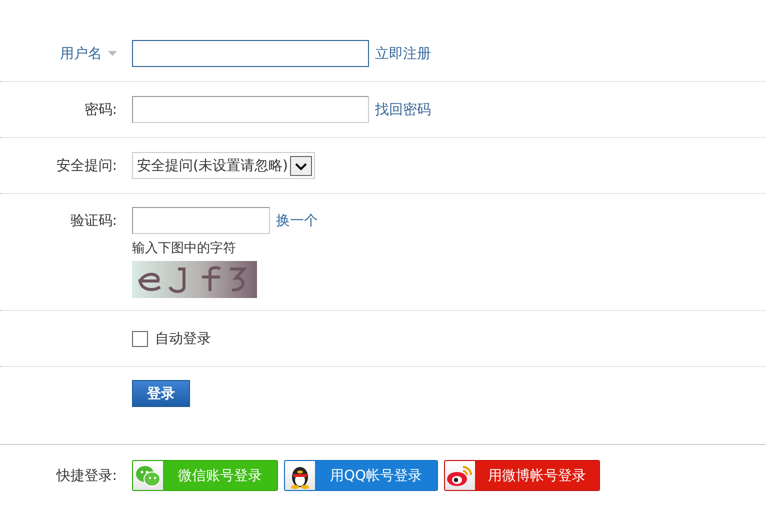 Image resolution: width=766 pixels, height=531 pixels. Describe the element at coordinates (86, 475) in the screenshot. I see `quick-login-label: 快捷登录:` at that location.